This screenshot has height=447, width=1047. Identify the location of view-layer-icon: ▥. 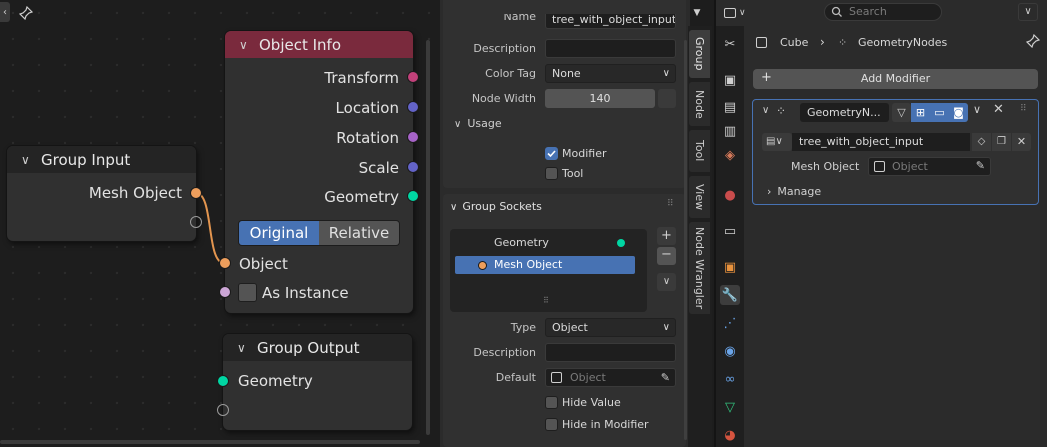
(730, 131).